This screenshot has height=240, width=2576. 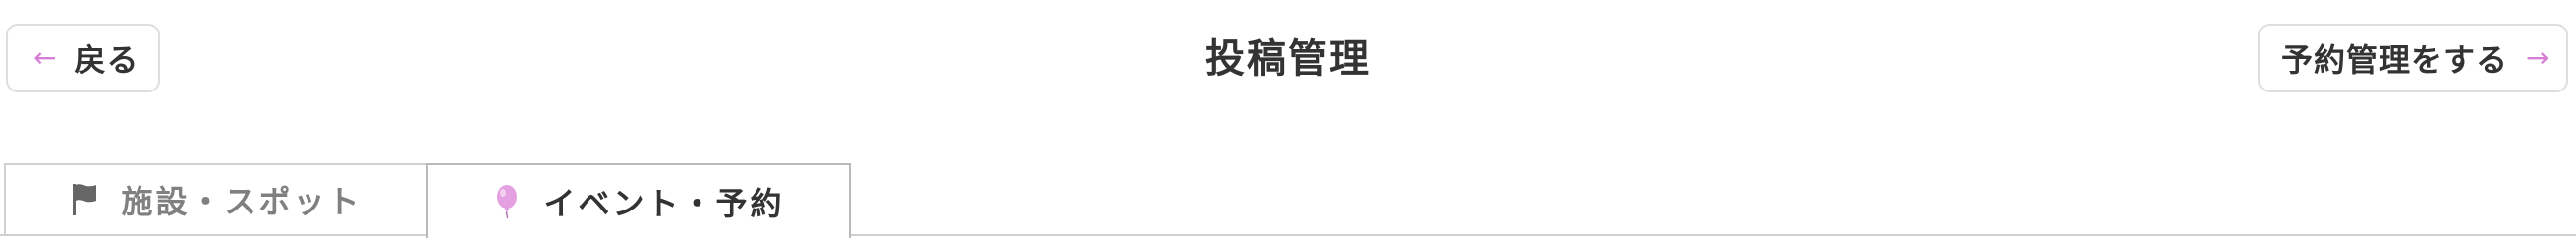 What do you see at coordinates (507, 202) in the screenshot?
I see `balloon-icon` at bounding box center [507, 202].